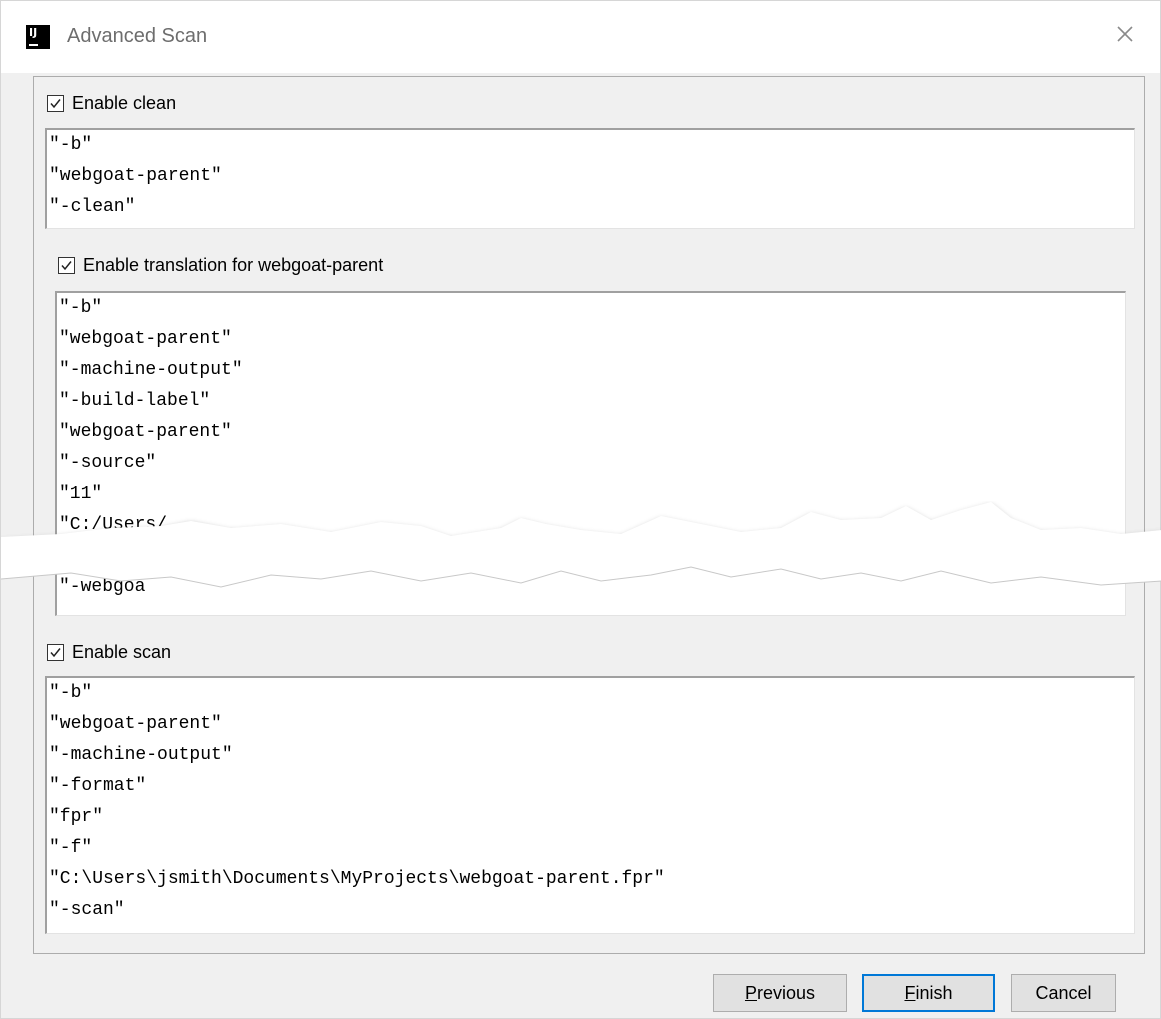 The image size is (1161, 1019). Describe the element at coordinates (124, 103) in the screenshot. I see `enable-clean-label: Enable clean` at that location.